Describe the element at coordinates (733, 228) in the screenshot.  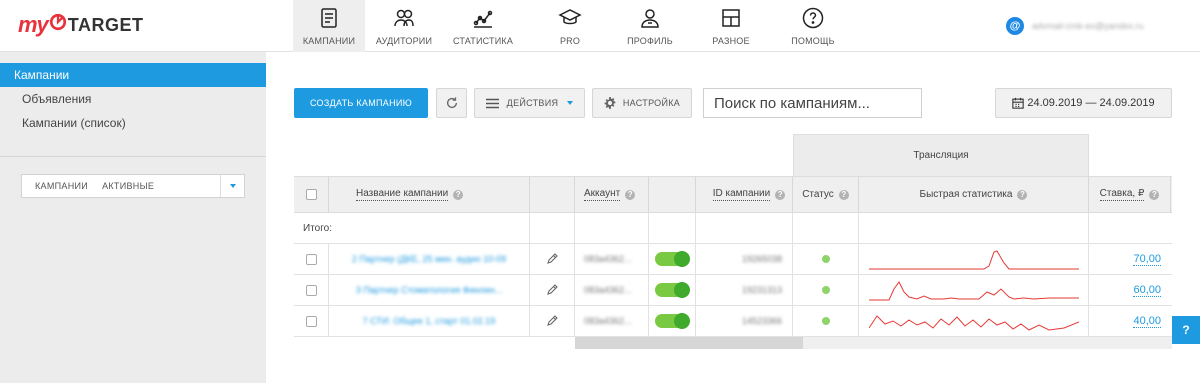
I see `totals-row: Итого:` at that location.